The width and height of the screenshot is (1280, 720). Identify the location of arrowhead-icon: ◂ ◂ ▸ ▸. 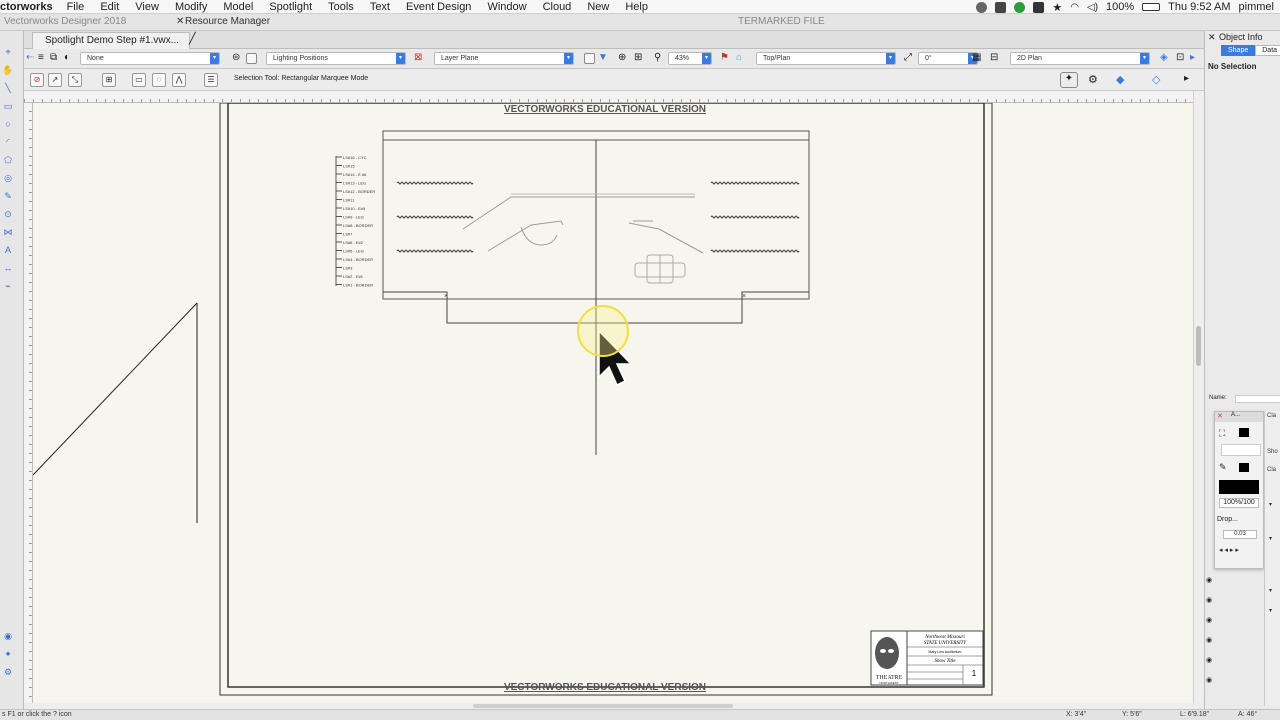
(1229, 550).